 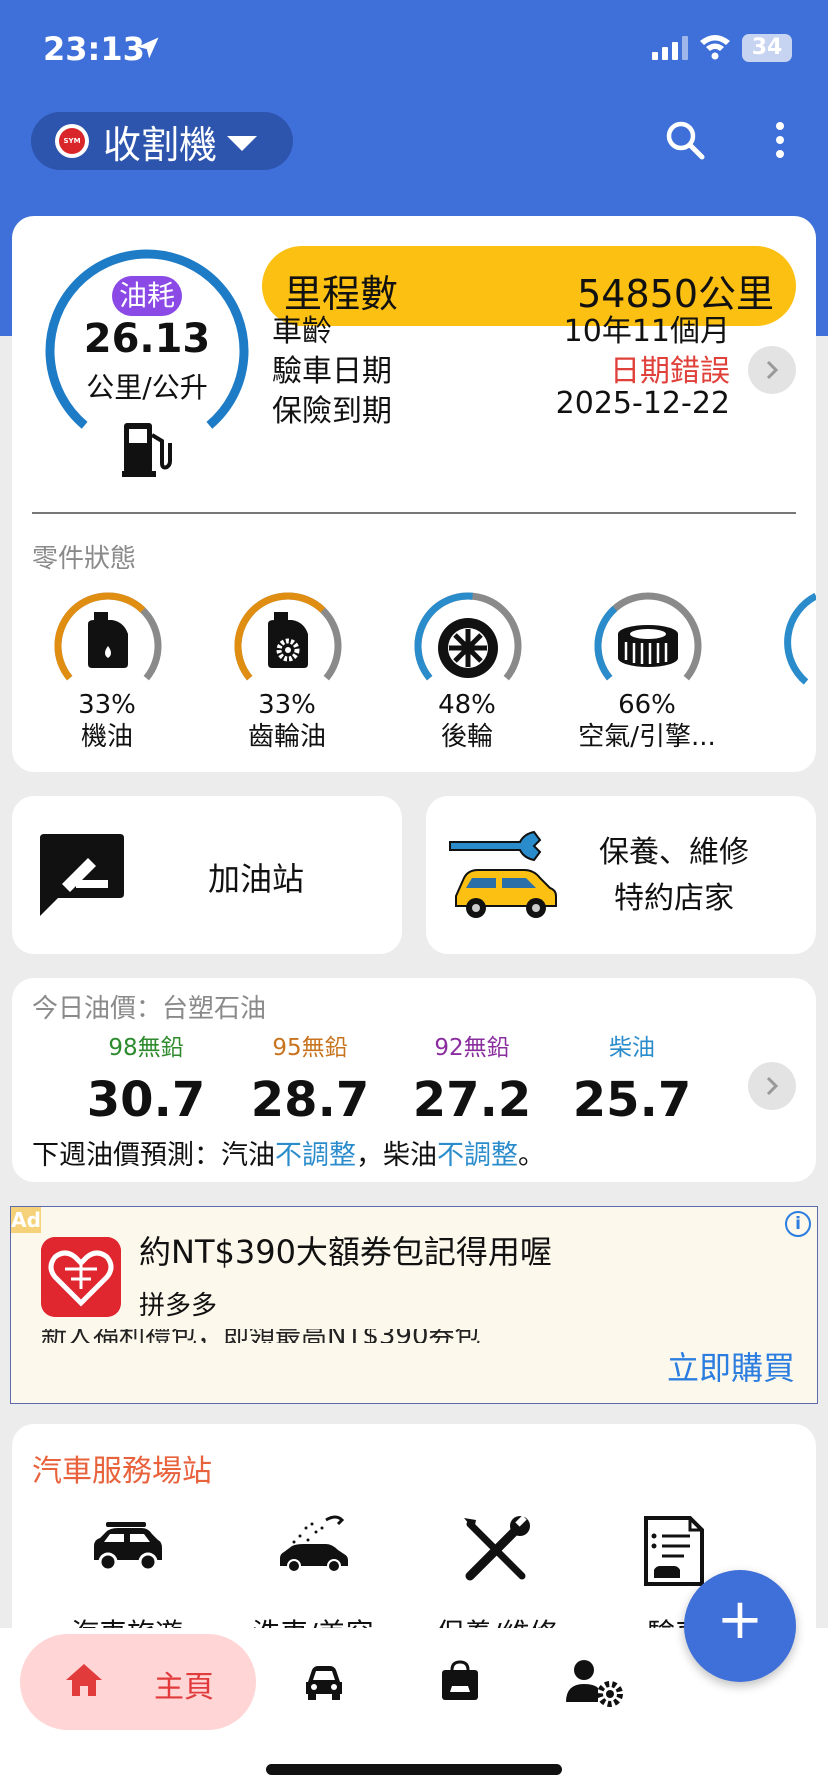 I want to click on vehicle-name: 收割機, so click(x=160, y=144).